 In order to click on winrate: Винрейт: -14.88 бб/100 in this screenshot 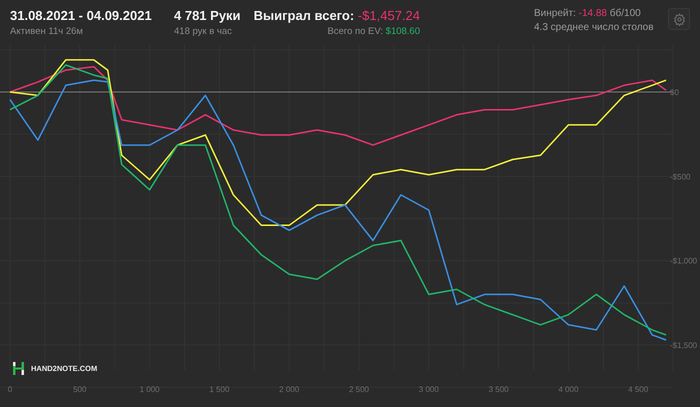, I will do `click(587, 13)`.